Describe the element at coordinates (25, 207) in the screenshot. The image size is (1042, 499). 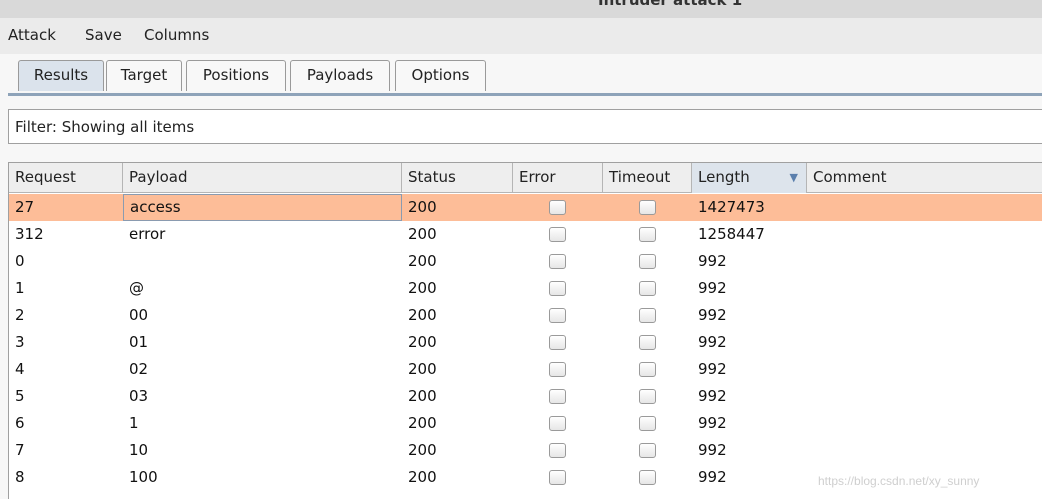
I see `request-cell: 27` at that location.